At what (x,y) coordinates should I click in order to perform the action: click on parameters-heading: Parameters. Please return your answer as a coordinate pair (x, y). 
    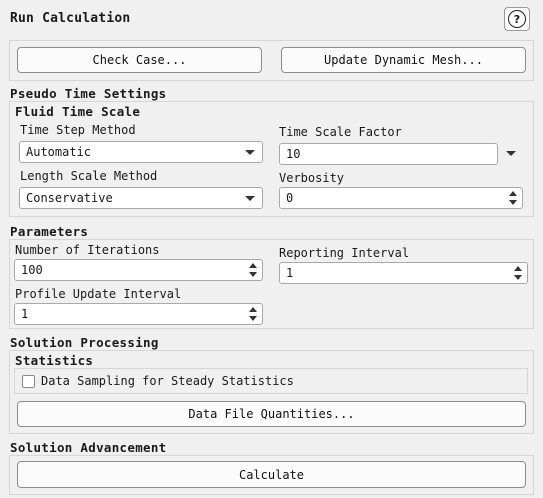
    Looking at the image, I should click on (49, 231).